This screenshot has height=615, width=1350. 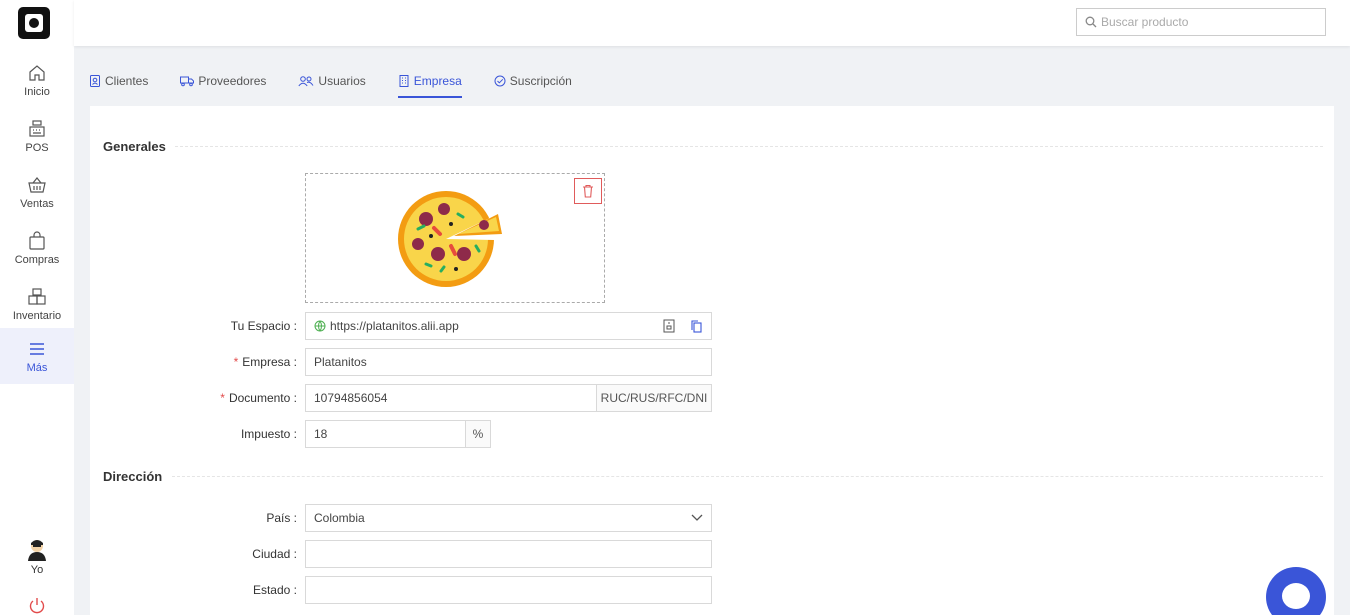 I want to click on menu-icon, so click(x=37, y=348).